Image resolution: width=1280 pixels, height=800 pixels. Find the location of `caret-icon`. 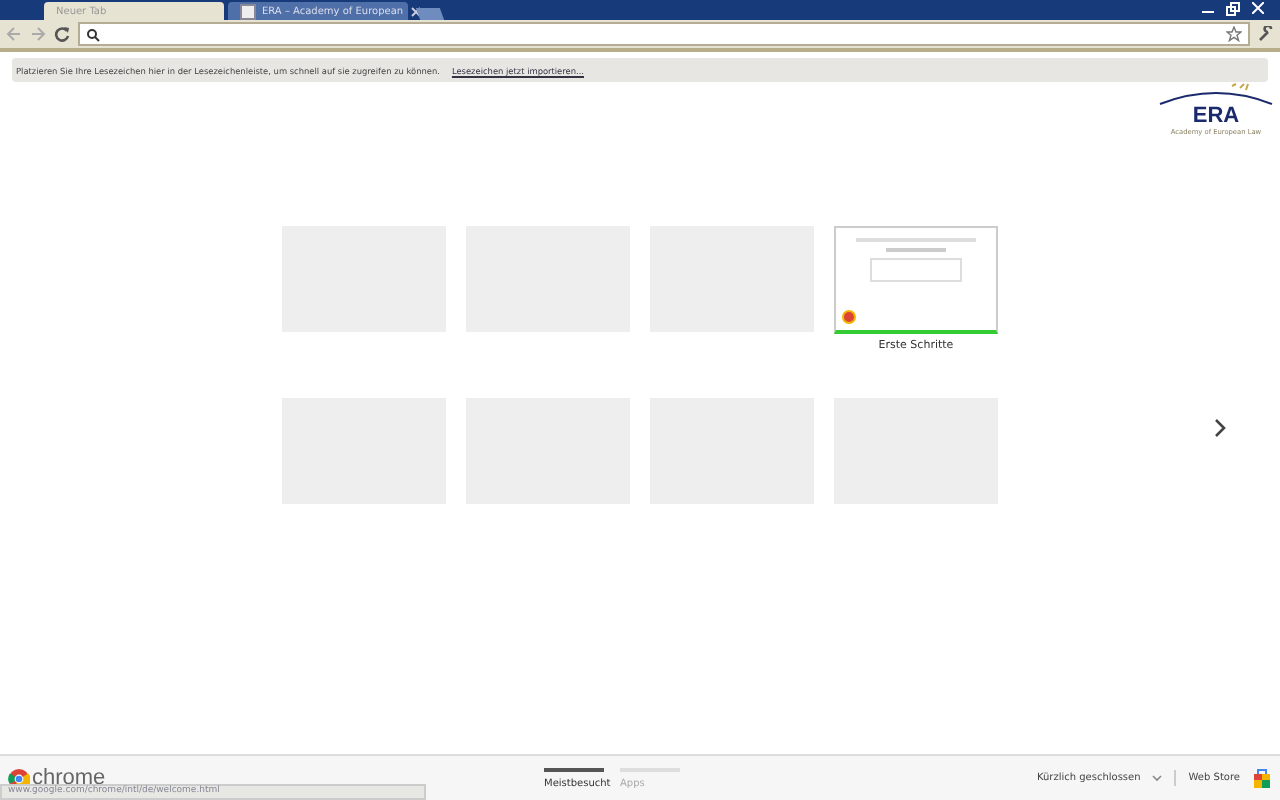

caret-icon is located at coordinates (1157, 778).